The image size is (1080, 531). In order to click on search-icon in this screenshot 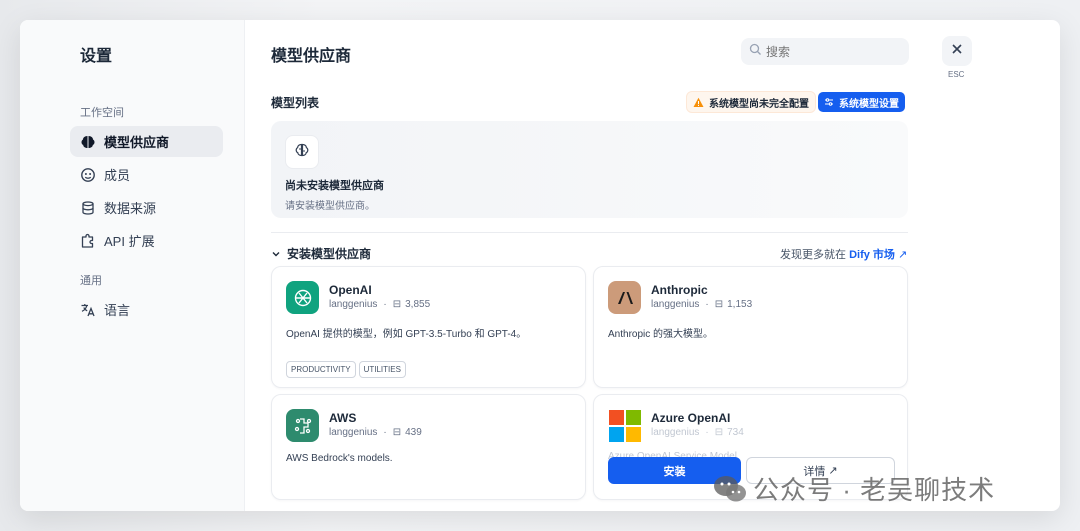, I will do `click(755, 52)`.